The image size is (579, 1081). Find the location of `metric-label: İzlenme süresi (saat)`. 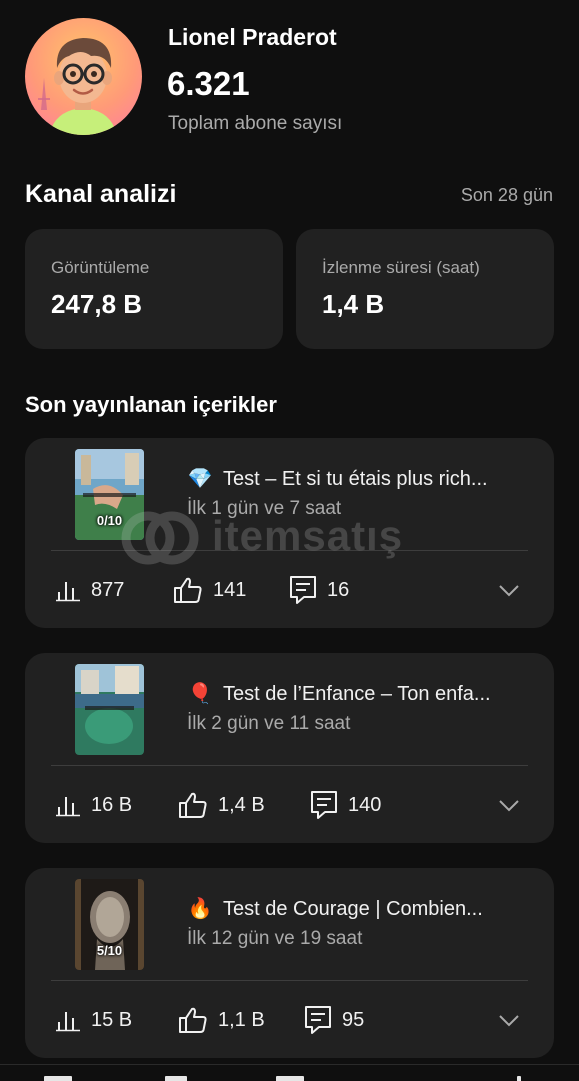

metric-label: İzlenme süresi (saat) is located at coordinates (401, 267).